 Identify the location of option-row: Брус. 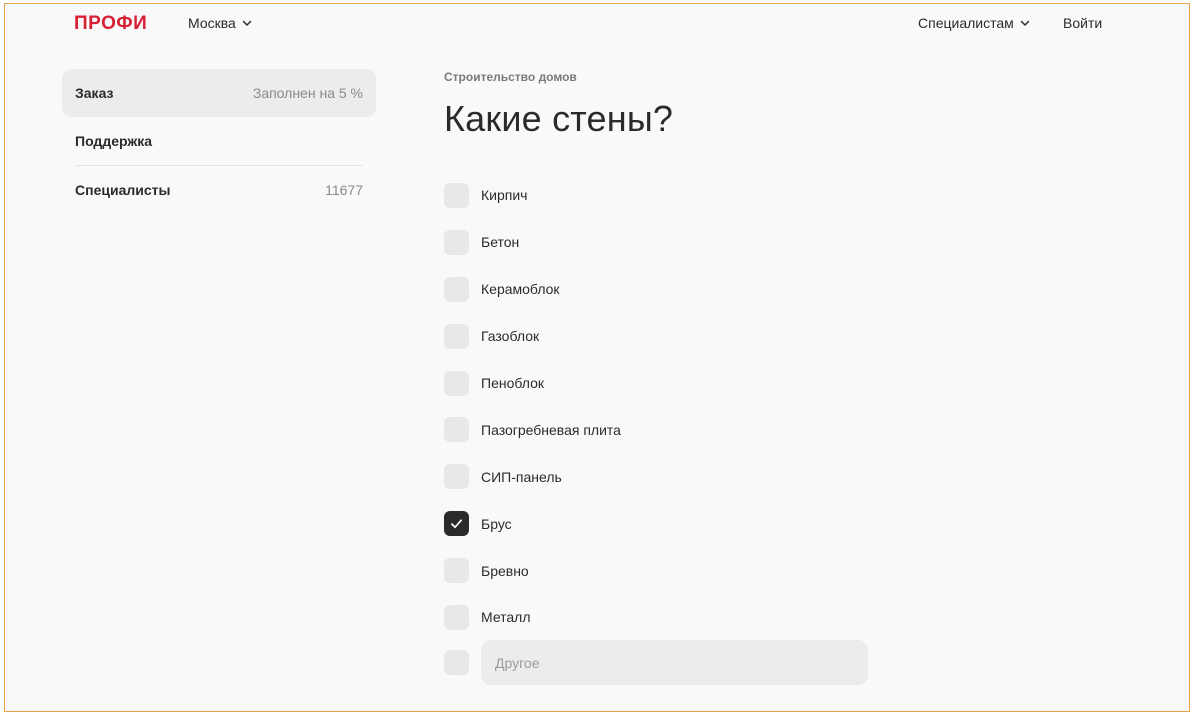
(664, 523).